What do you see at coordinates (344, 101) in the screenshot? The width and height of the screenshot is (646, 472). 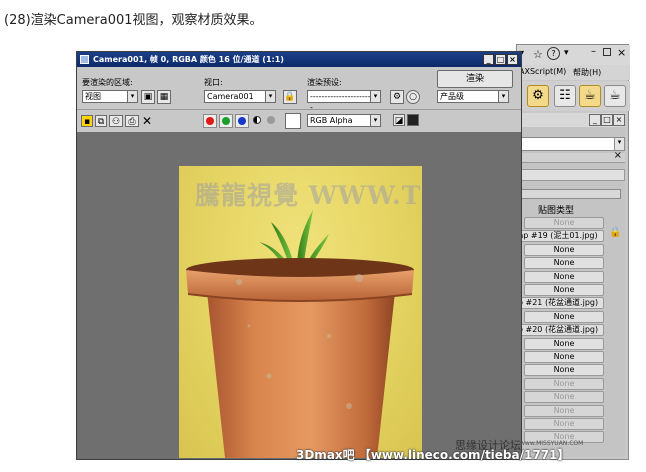 I see `preset-select: ------------------------- ▾` at bounding box center [344, 101].